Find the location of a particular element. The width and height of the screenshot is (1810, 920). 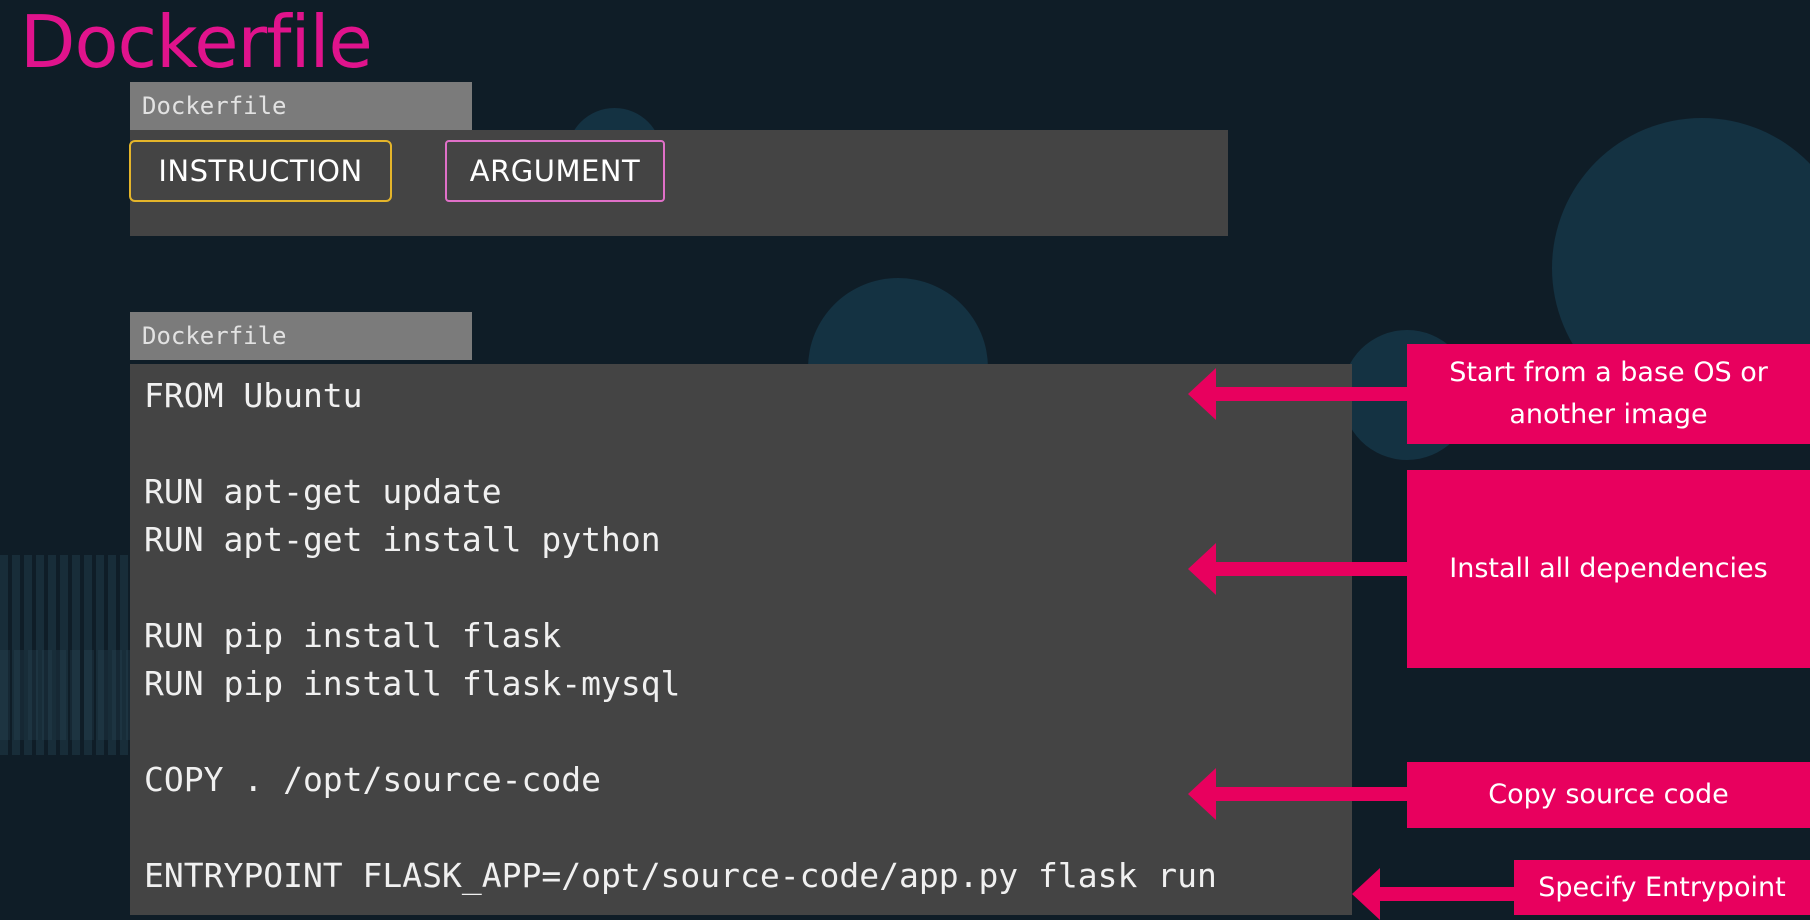

callout-base-os: Start from a base OS or another image is located at coordinates (1608, 394).